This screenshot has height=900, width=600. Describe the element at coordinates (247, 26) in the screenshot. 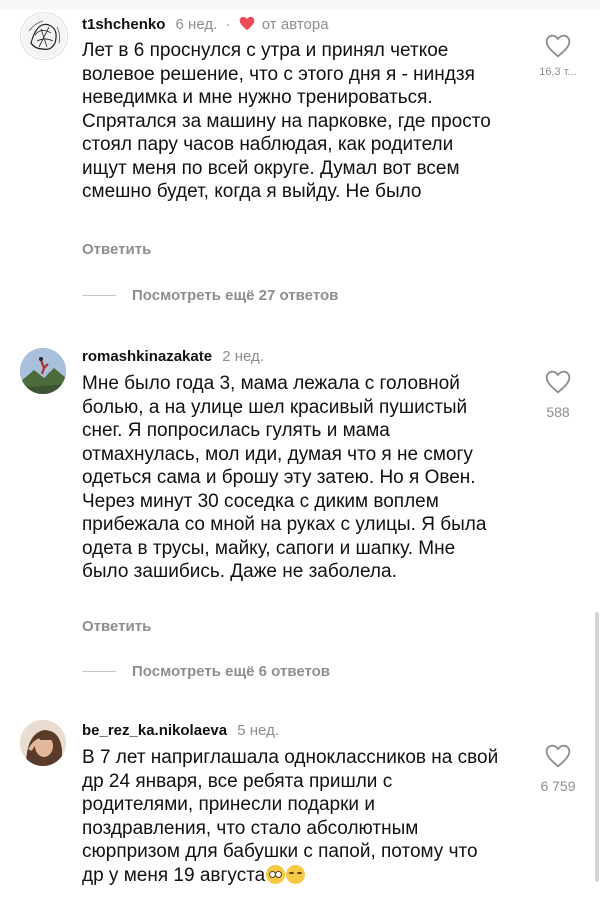

I see `heart-filled-icon` at that location.